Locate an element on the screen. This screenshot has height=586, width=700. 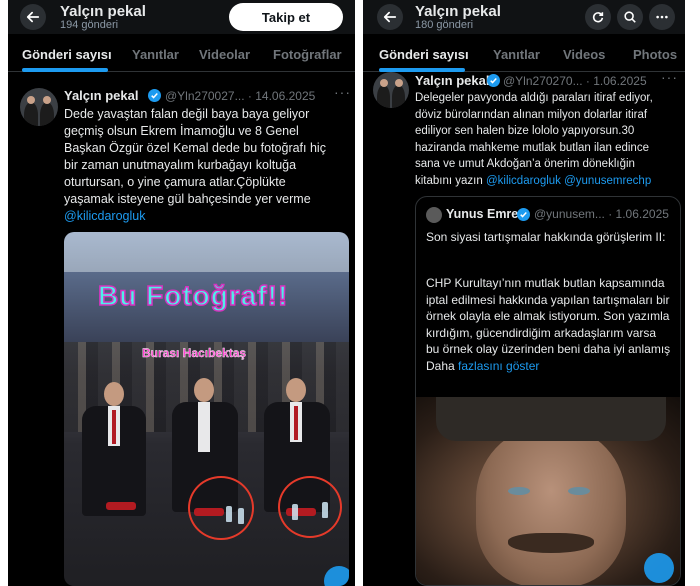
refresh-icon is located at coordinates (598, 17).